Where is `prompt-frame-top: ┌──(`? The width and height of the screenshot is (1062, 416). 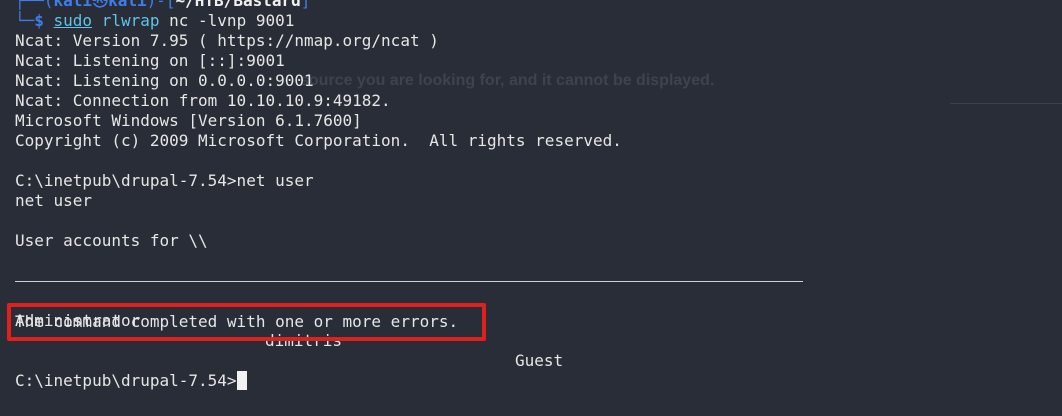
prompt-frame-top: ┌──( is located at coordinates (34, 5).